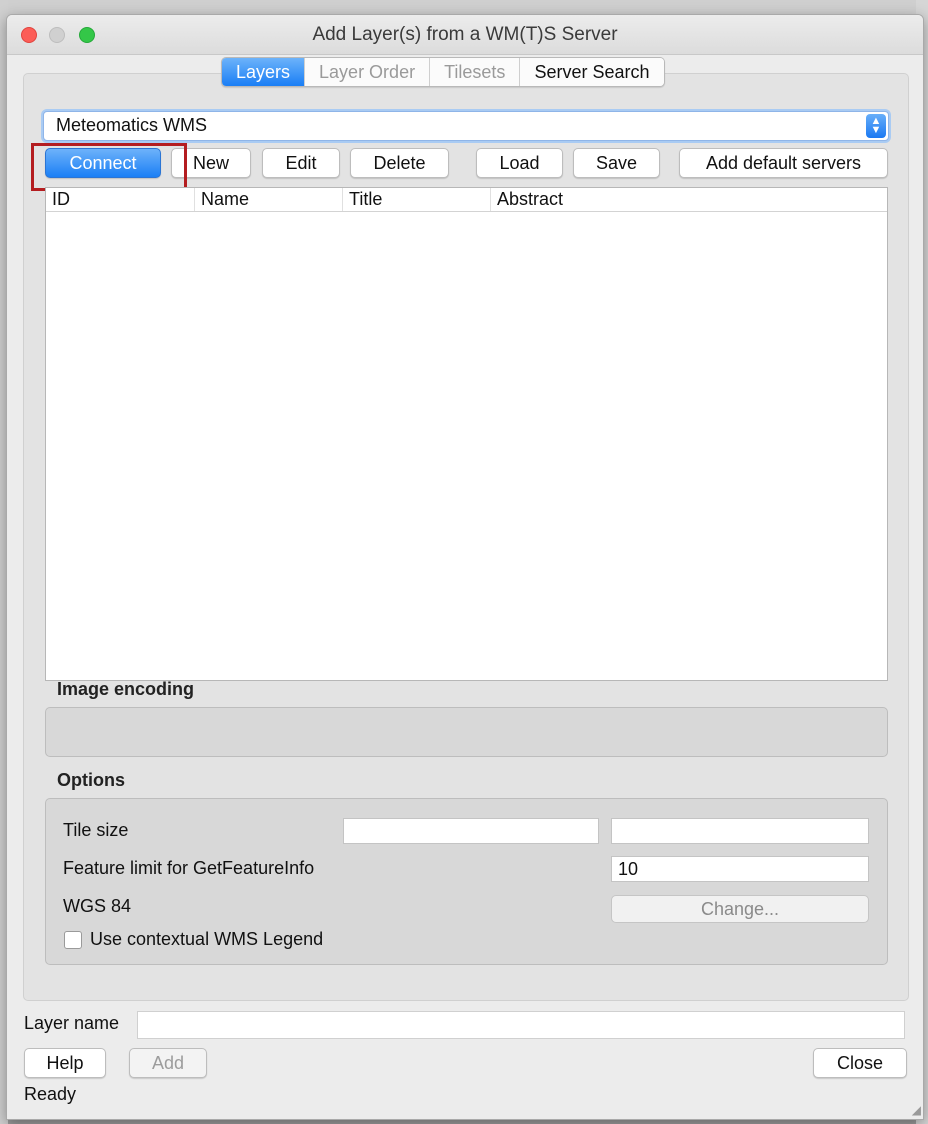 The height and width of the screenshot is (1124, 928). What do you see at coordinates (268, 199) in the screenshot?
I see `column-header-name: Name` at bounding box center [268, 199].